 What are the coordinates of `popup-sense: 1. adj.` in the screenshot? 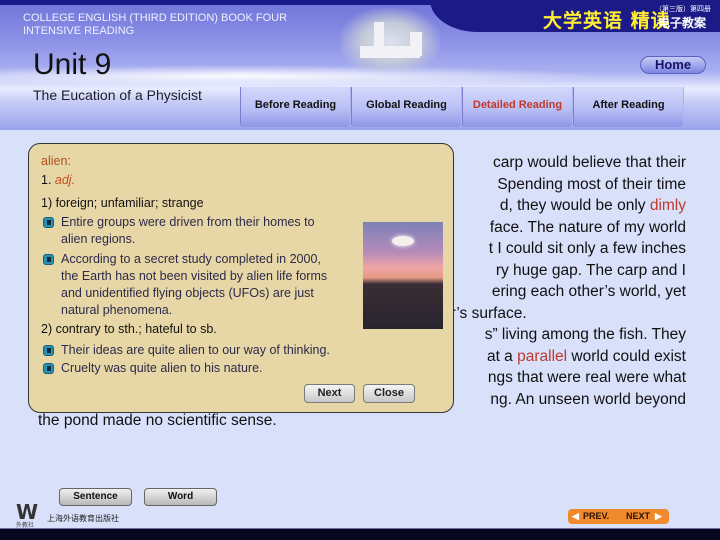 It's located at (58, 180).